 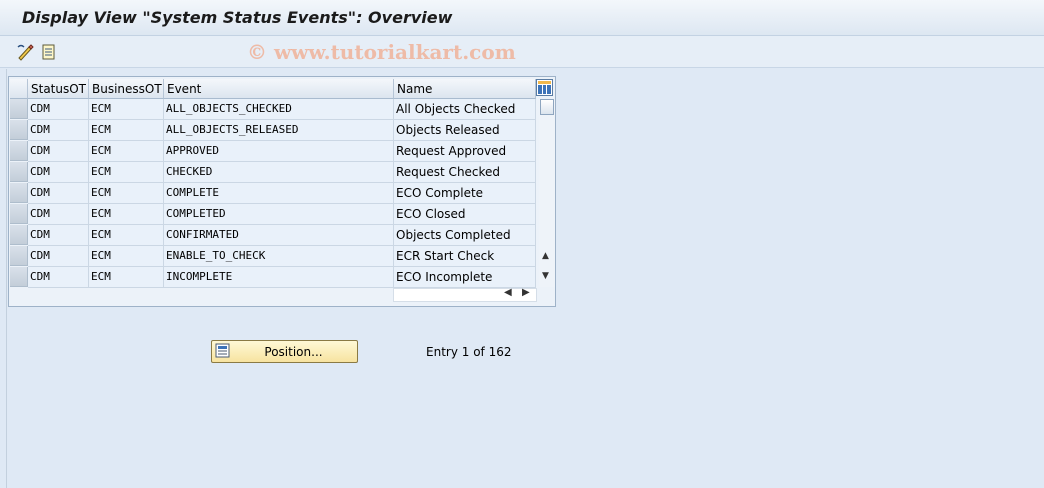 What do you see at coordinates (465, 130) in the screenshot?
I see `cell-name: Objects Released` at bounding box center [465, 130].